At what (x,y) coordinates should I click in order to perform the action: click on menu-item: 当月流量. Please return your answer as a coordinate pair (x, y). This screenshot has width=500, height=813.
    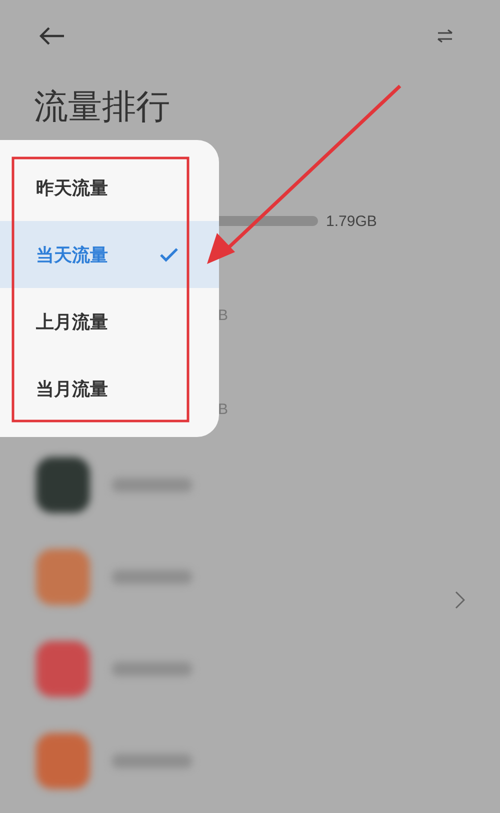
    Looking at the image, I should click on (109, 388).